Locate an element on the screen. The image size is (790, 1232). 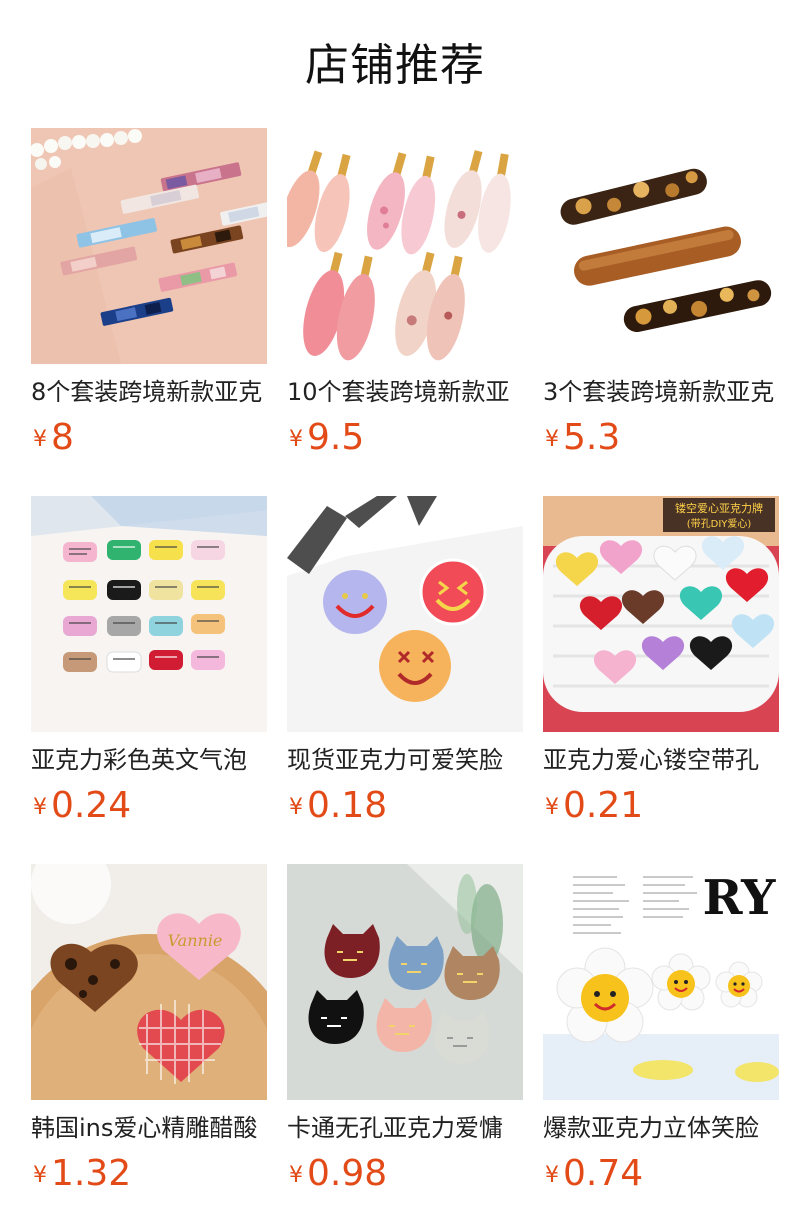
product-card: 3个套装跨境新款亚克 ¥5.3 is located at coordinates (661, 298).